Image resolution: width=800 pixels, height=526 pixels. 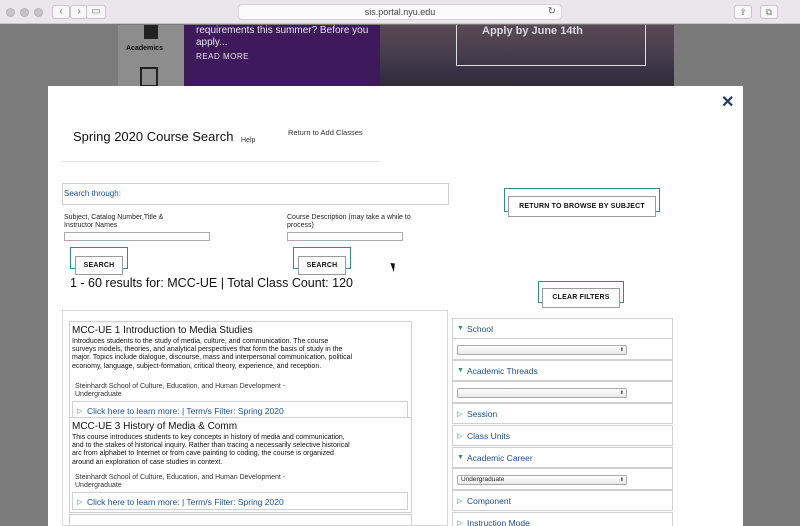 I want to click on course-title: MCC-UE 1 Introduction to Media Studies, so click(x=162, y=330).